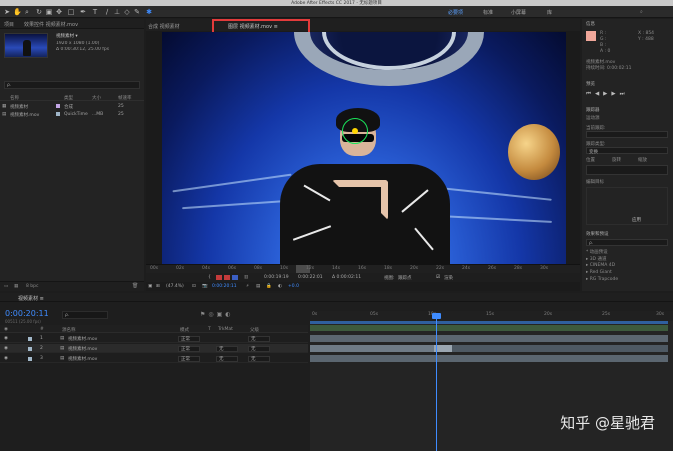 The width and height of the screenshot is (673, 451). What do you see at coordinates (224, 286) in the screenshot?
I see `viewer-timecode: 0:00:20:11` at bounding box center [224, 286].